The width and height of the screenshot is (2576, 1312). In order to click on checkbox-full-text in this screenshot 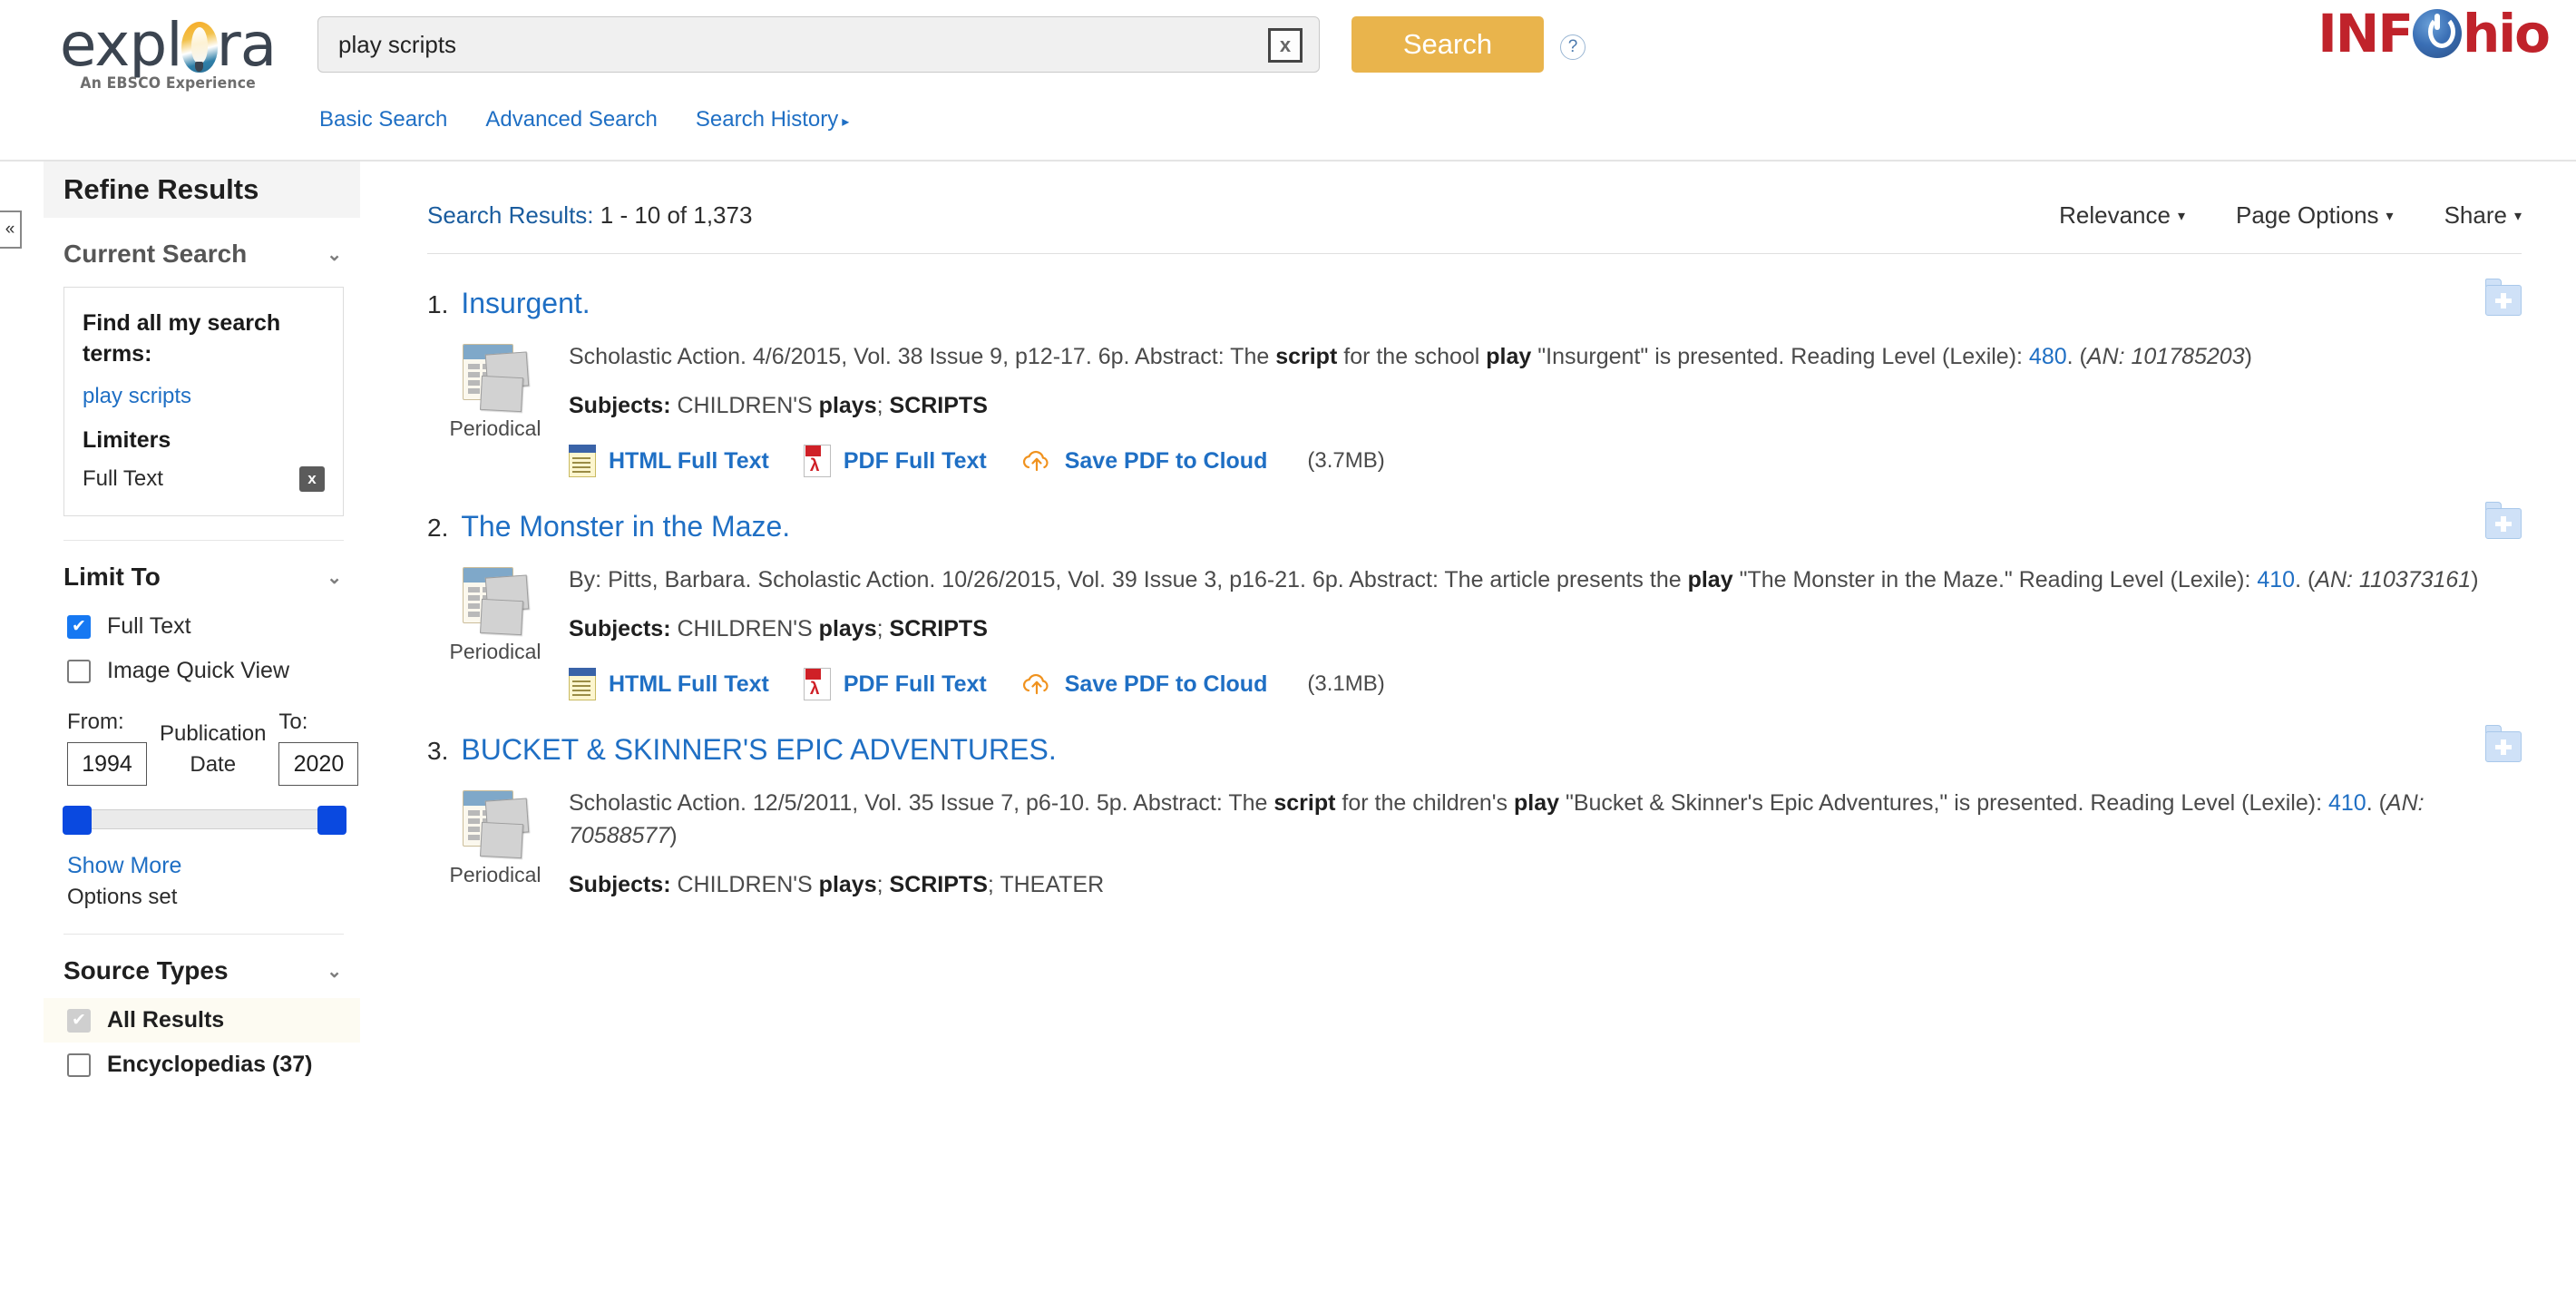, I will do `click(79, 626)`.